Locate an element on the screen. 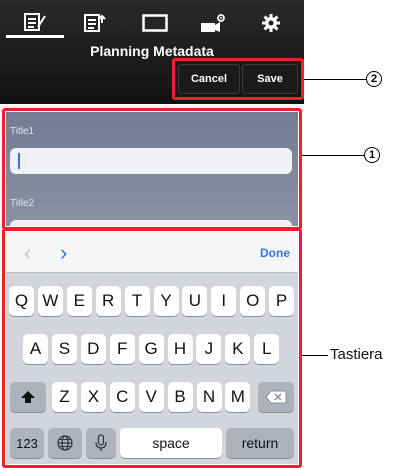  tab-screen is located at coordinates (155, 23).